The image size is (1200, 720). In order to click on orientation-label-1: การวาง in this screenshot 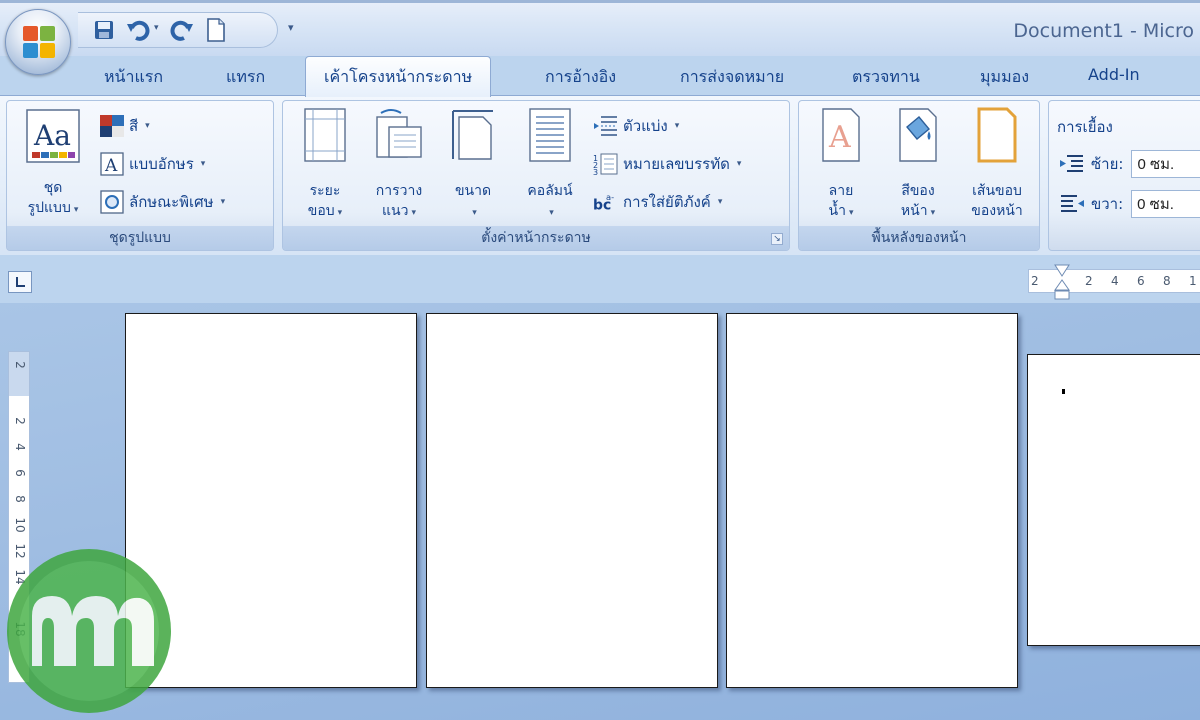, I will do `click(399, 191)`.